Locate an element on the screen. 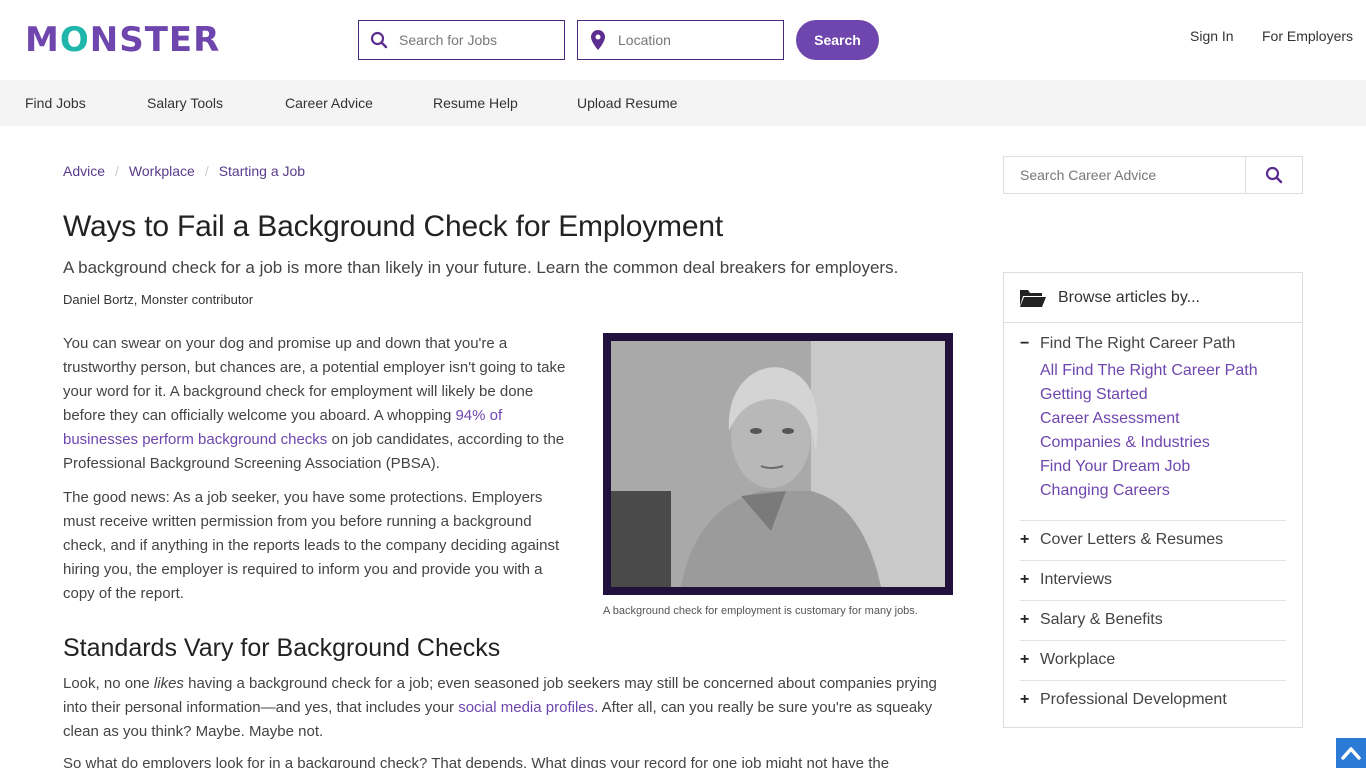 The width and height of the screenshot is (1366, 768). subcategory-link: Getting Started is located at coordinates (1163, 395).